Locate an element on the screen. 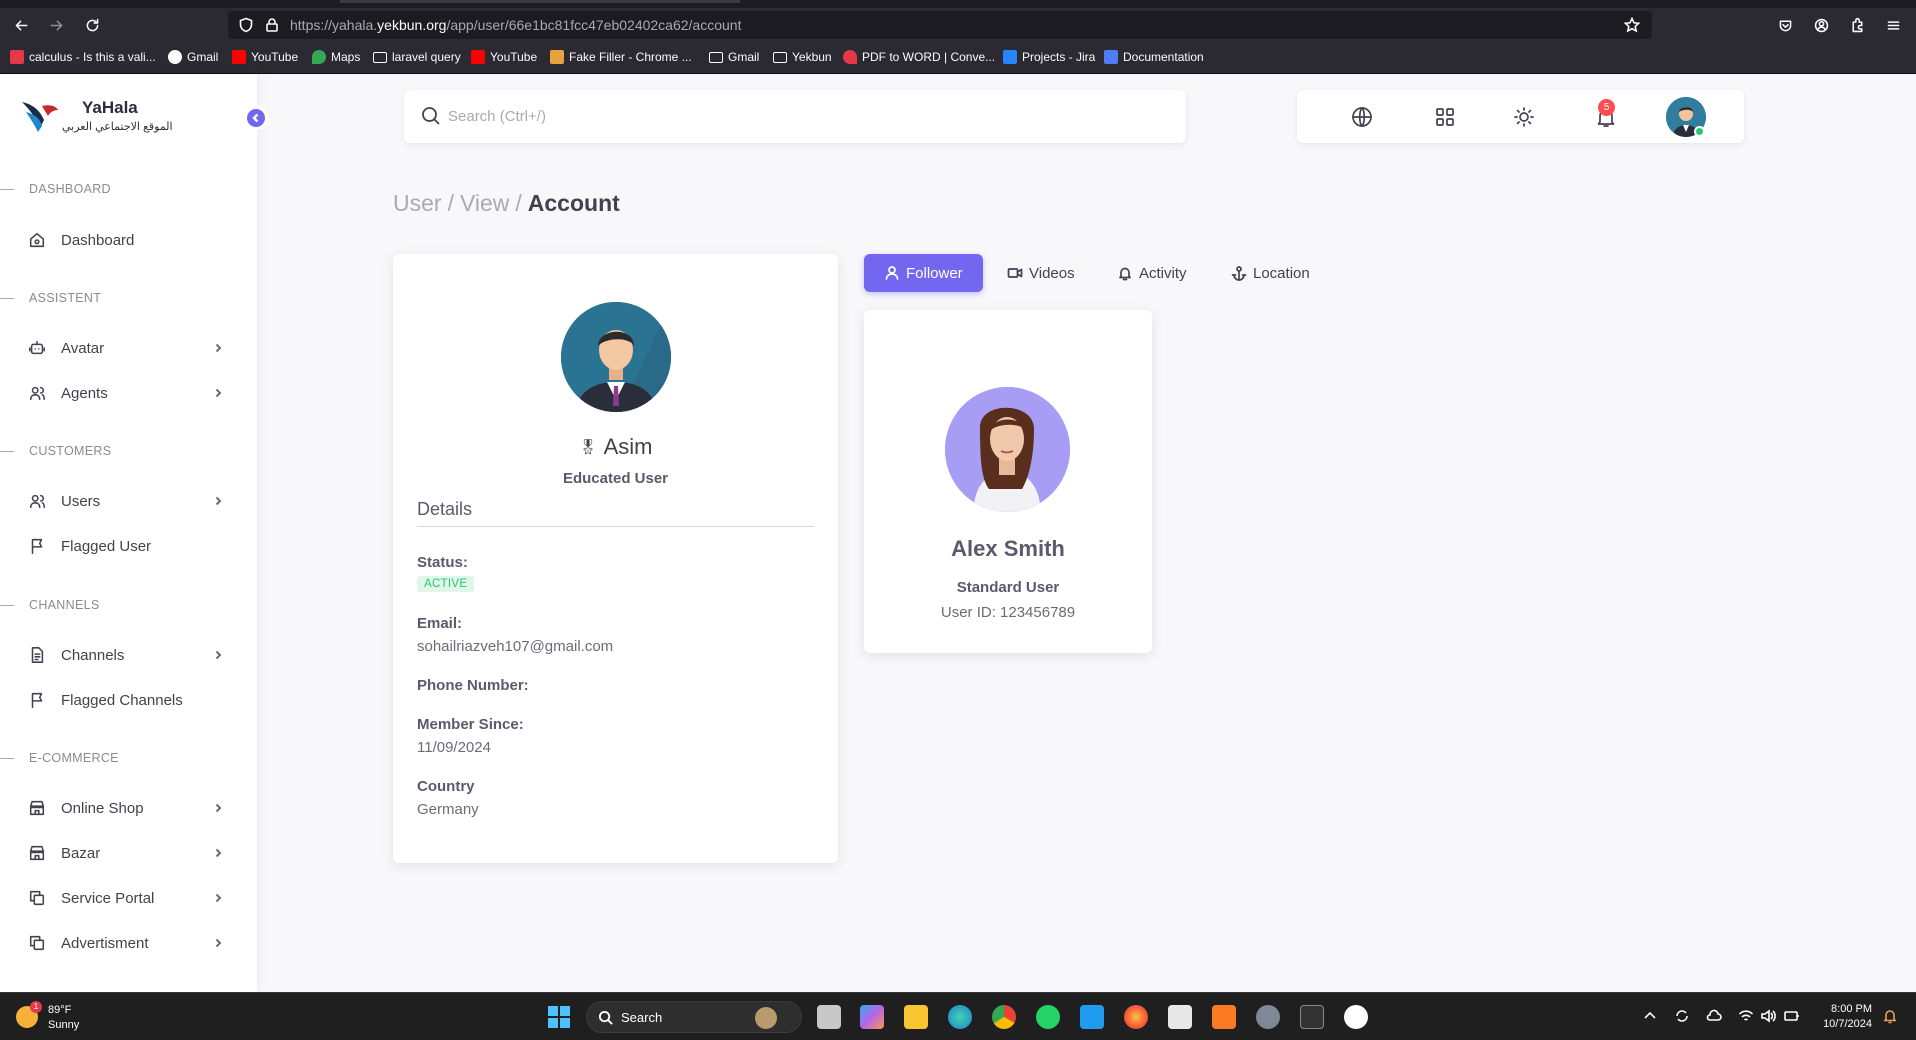 The width and height of the screenshot is (1916, 1040). wifi-icon is located at coordinates (1746, 1016).